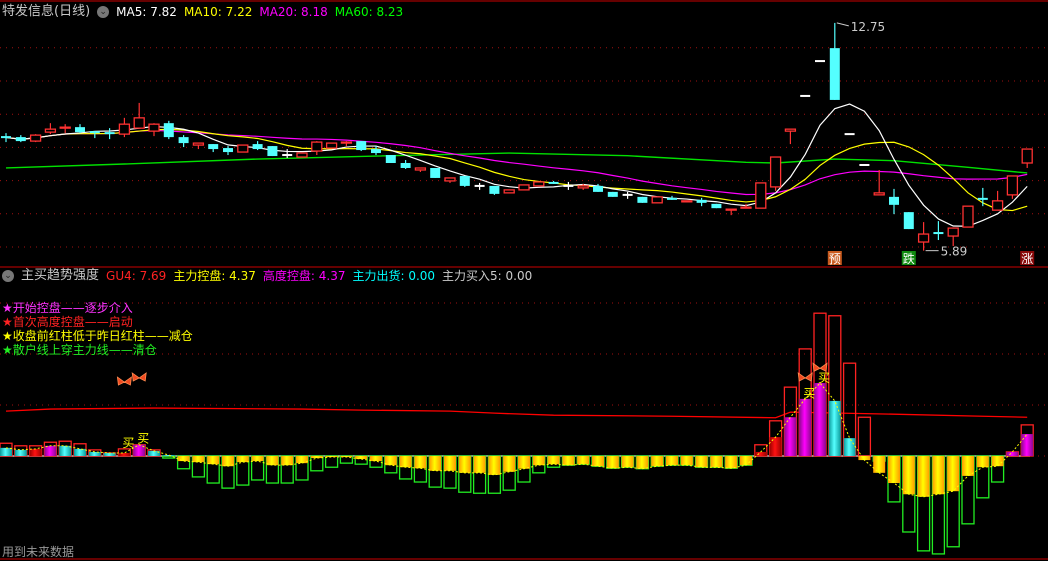  What do you see at coordinates (369, 12) in the screenshot?
I see `ma60-value: MA60: 8.23` at bounding box center [369, 12].